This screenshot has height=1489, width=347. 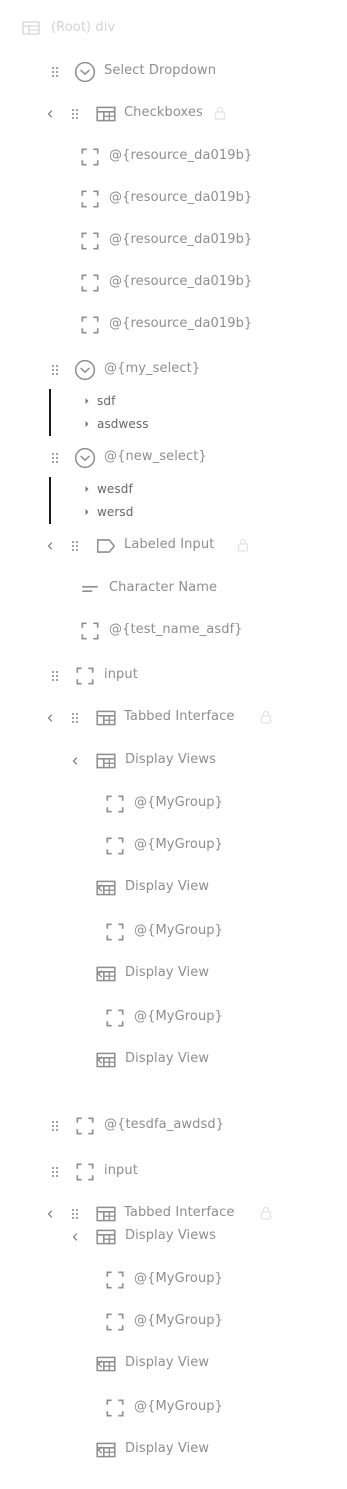 What do you see at coordinates (170, 759) in the screenshot?
I see `node-label: Display Views` at bounding box center [170, 759].